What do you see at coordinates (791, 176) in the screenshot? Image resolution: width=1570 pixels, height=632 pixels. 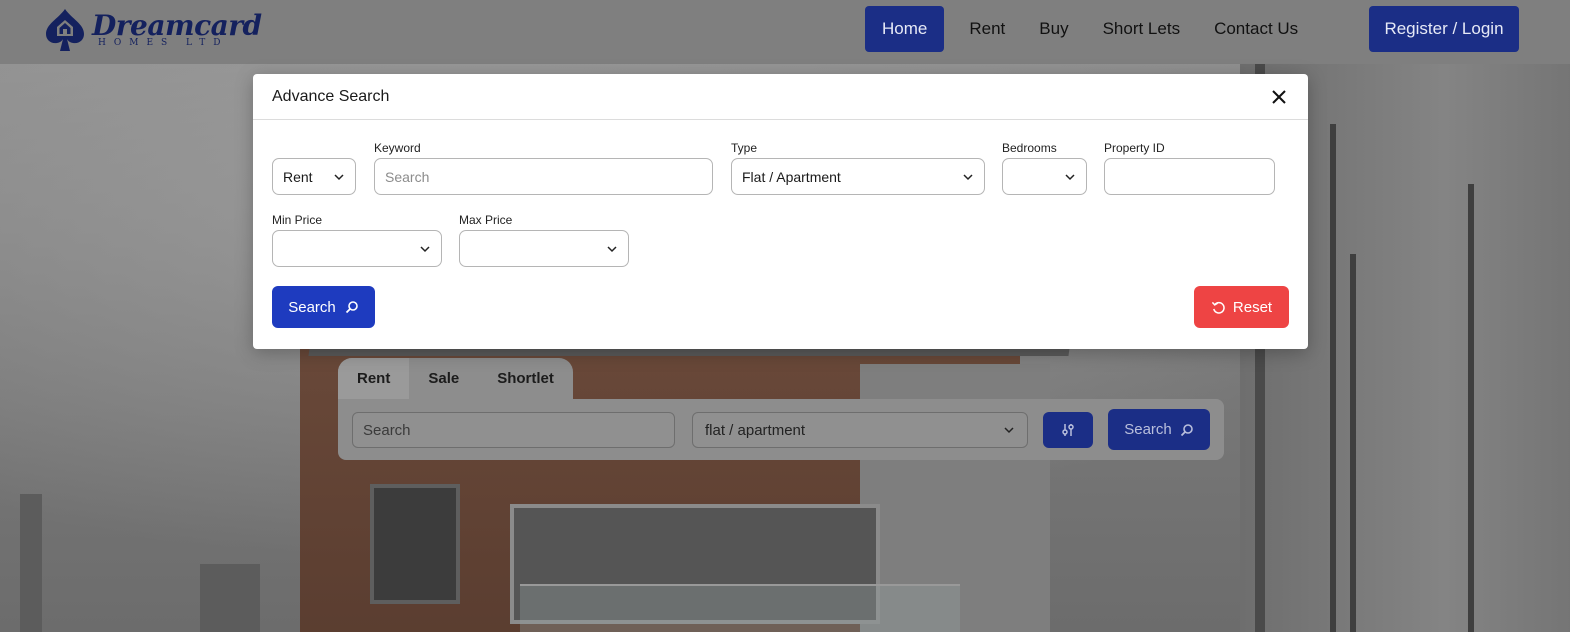 I see `type-value: Flat / Apartment` at bounding box center [791, 176].